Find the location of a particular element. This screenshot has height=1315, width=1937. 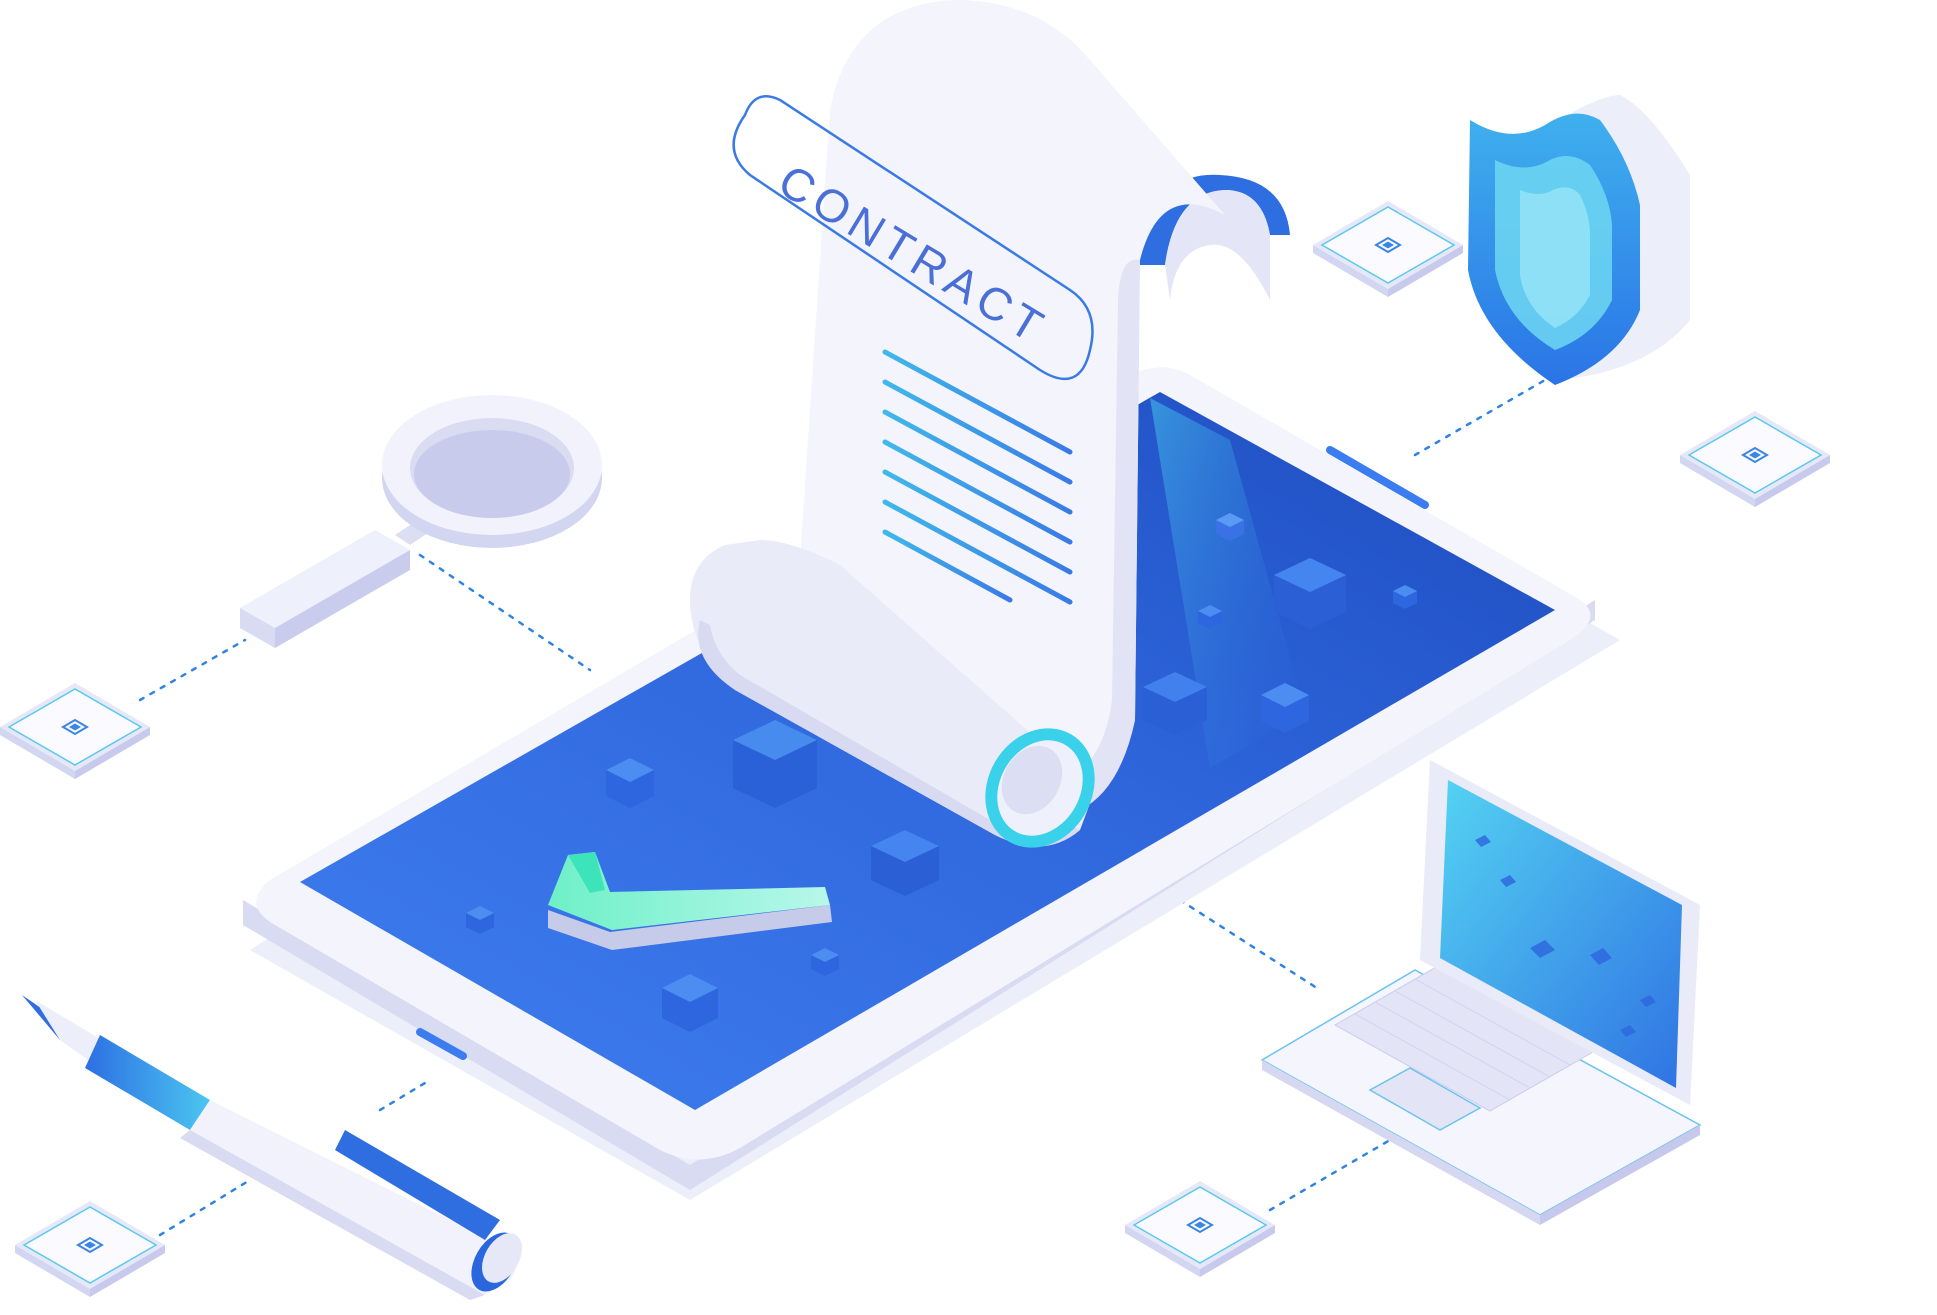

laptop is located at coordinates (1481, 992).